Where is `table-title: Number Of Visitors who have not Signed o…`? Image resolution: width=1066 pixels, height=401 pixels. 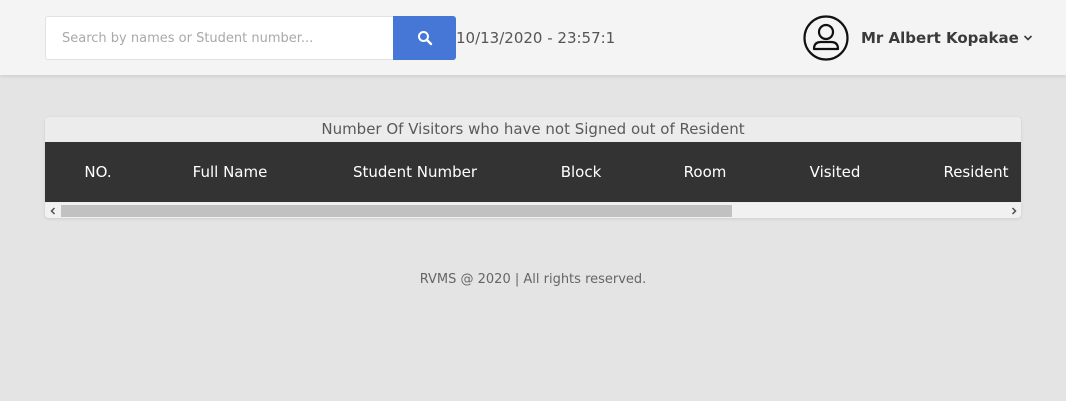
table-title: Number Of Visitors who have not Signed o… is located at coordinates (533, 129).